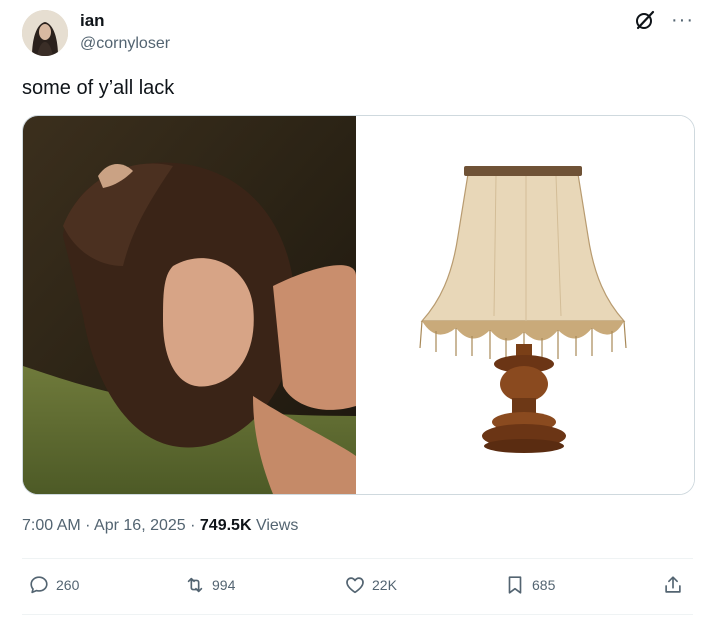  What do you see at coordinates (45, 33) in the screenshot?
I see `avatar` at bounding box center [45, 33].